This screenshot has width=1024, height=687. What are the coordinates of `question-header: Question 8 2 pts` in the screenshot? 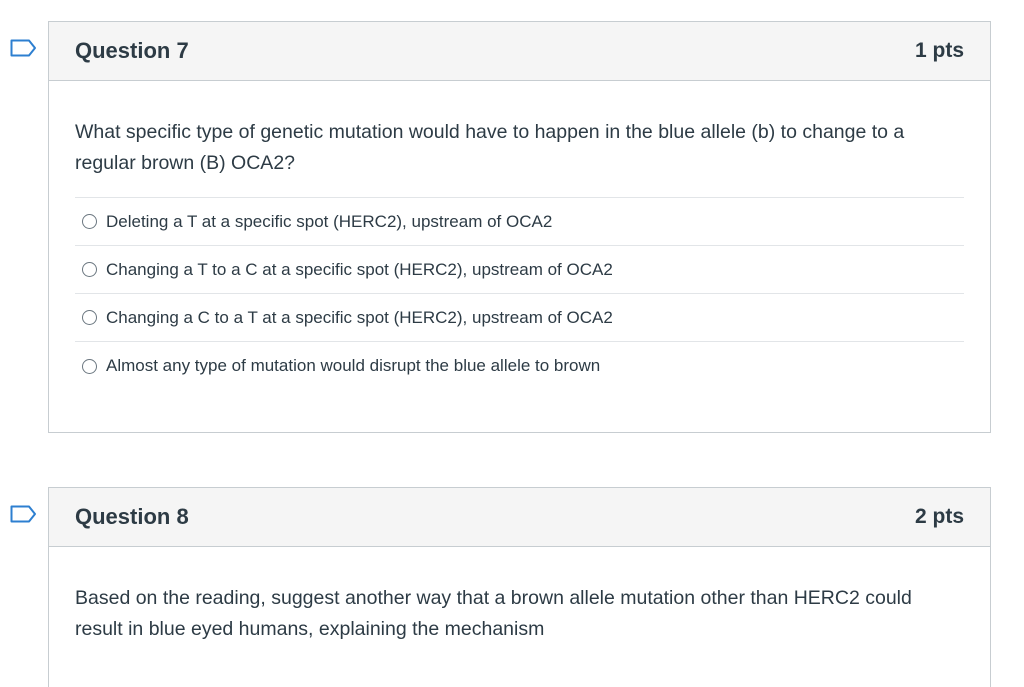 It's located at (519, 517).